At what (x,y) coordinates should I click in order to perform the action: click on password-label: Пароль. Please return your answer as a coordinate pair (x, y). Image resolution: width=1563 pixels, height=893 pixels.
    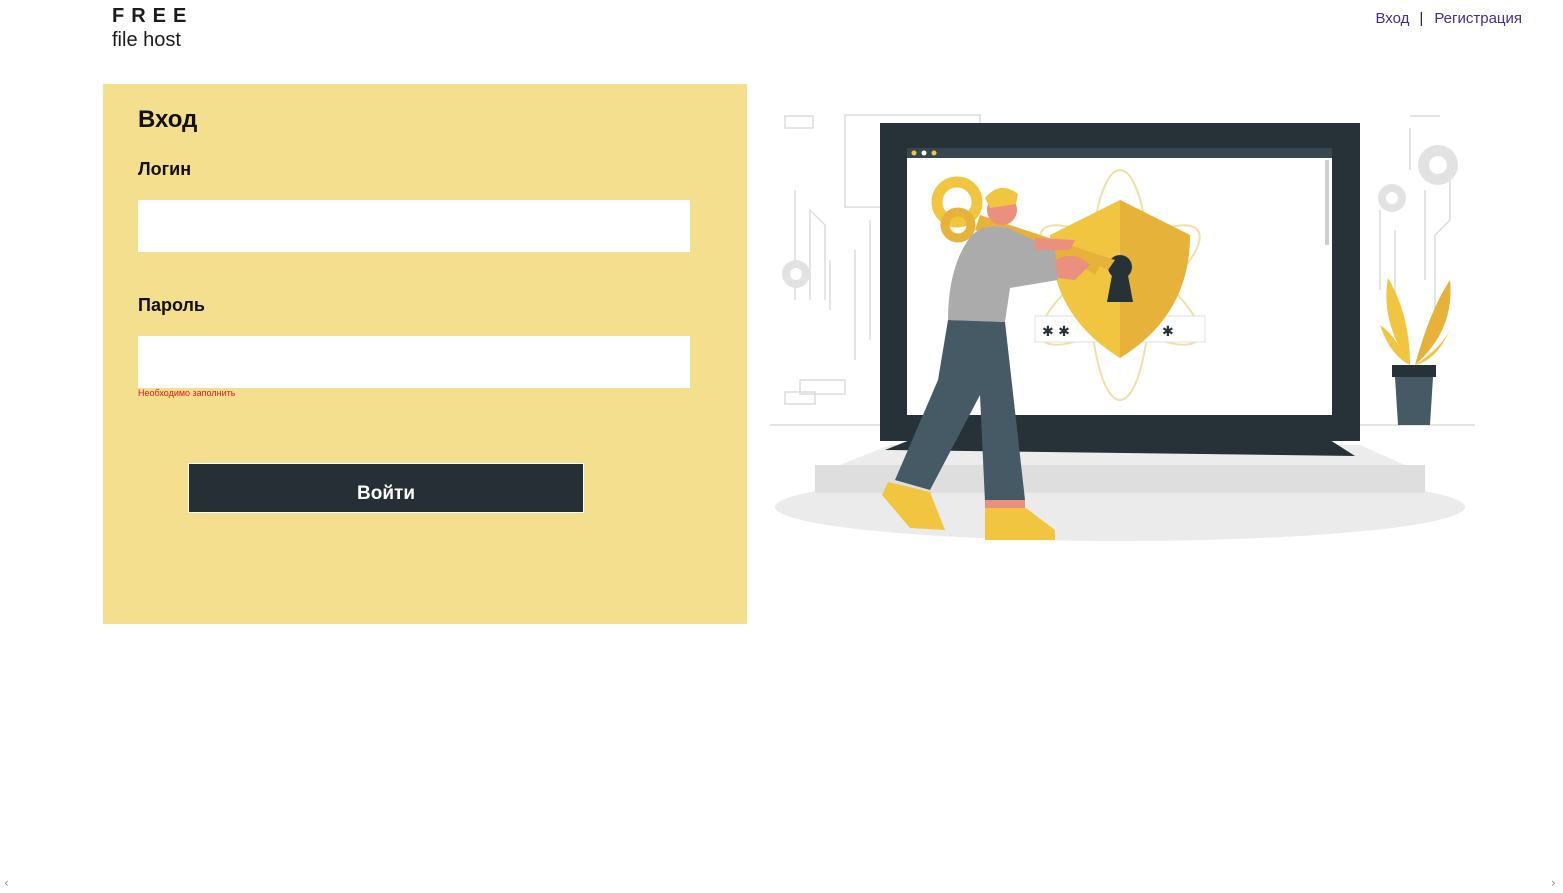
    Looking at the image, I should click on (171, 305).